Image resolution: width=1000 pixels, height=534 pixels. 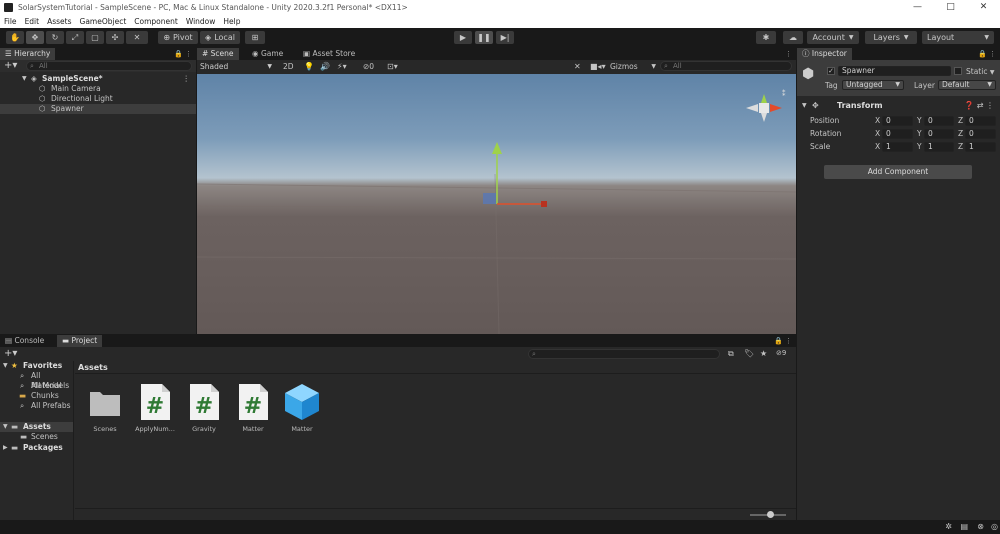 I want to click on shading-mode-dropdown: Shaded ▼, so click(x=237, y=66).